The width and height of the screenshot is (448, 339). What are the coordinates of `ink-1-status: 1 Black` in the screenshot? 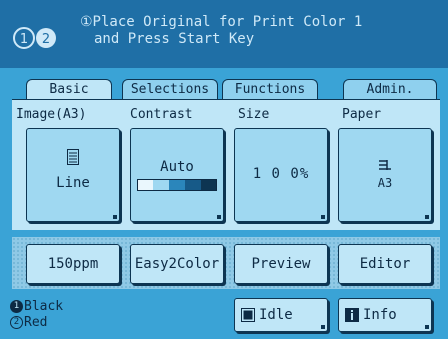 It's located at (36, 306).